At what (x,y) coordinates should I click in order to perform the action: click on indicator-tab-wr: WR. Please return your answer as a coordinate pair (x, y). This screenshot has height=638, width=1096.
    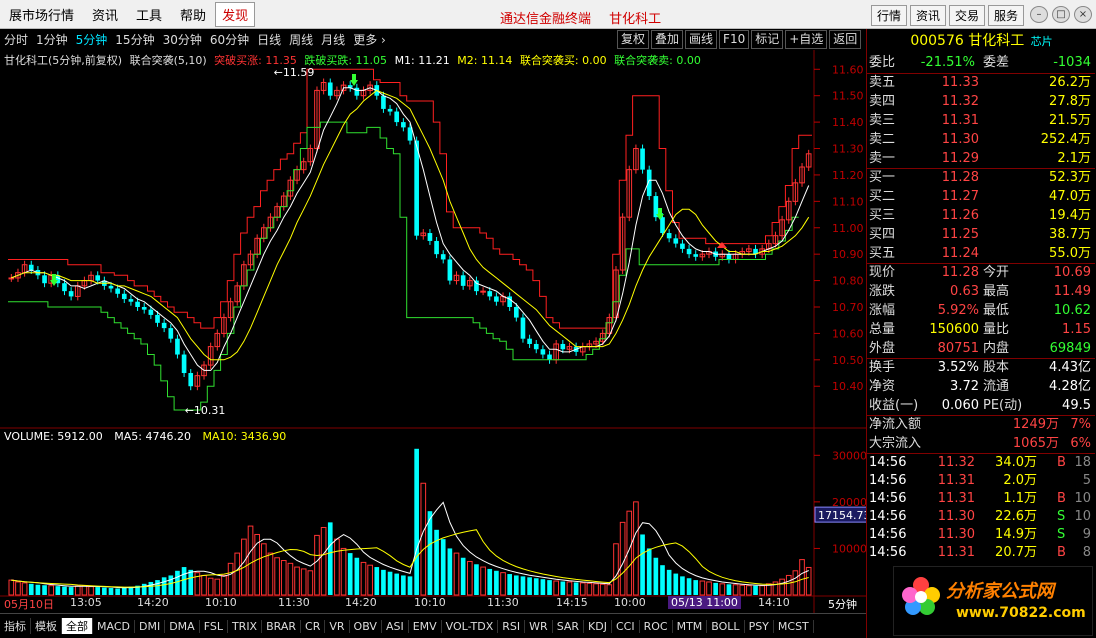
    Looking at the image, I should click on (539, 626).